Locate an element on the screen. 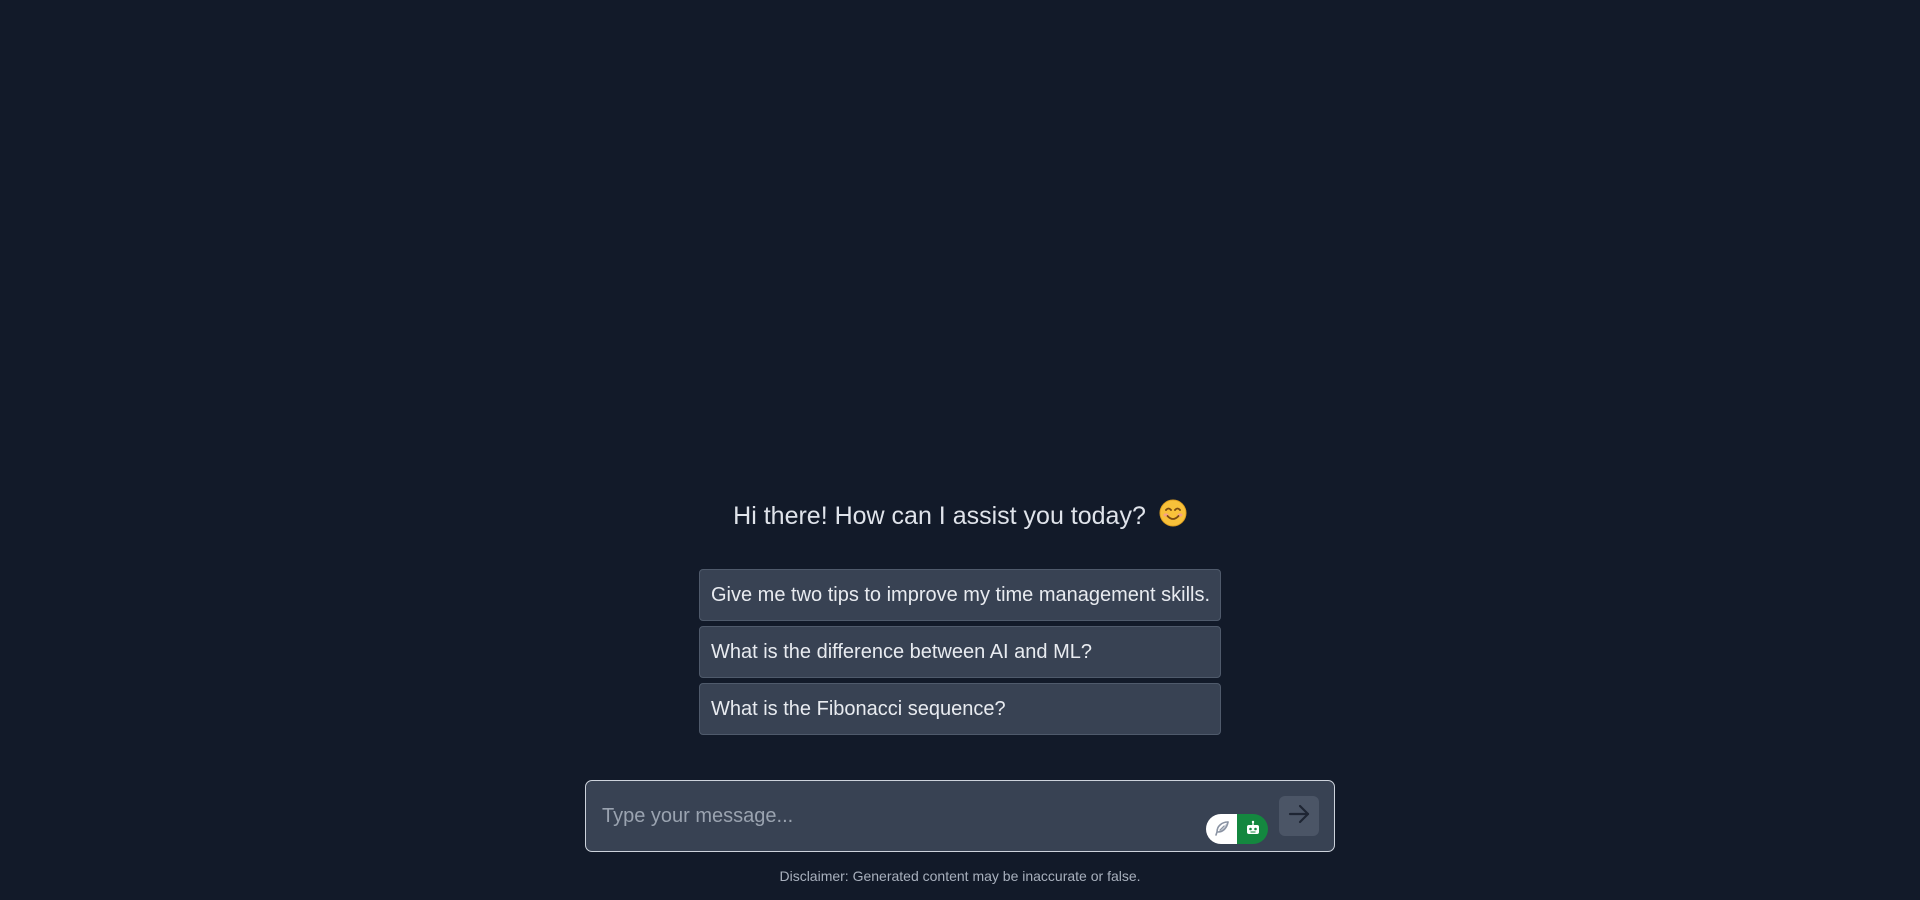  mode-toggle is located at coordinates (1237, 829).